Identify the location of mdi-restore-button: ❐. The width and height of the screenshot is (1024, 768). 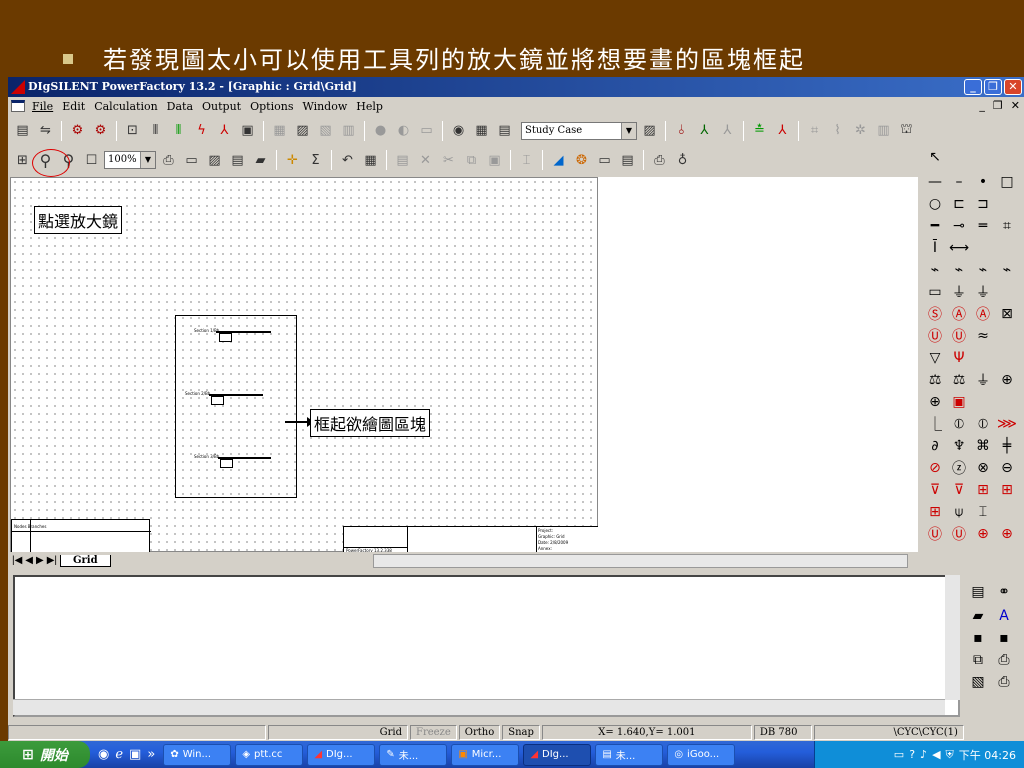
(998, 105).